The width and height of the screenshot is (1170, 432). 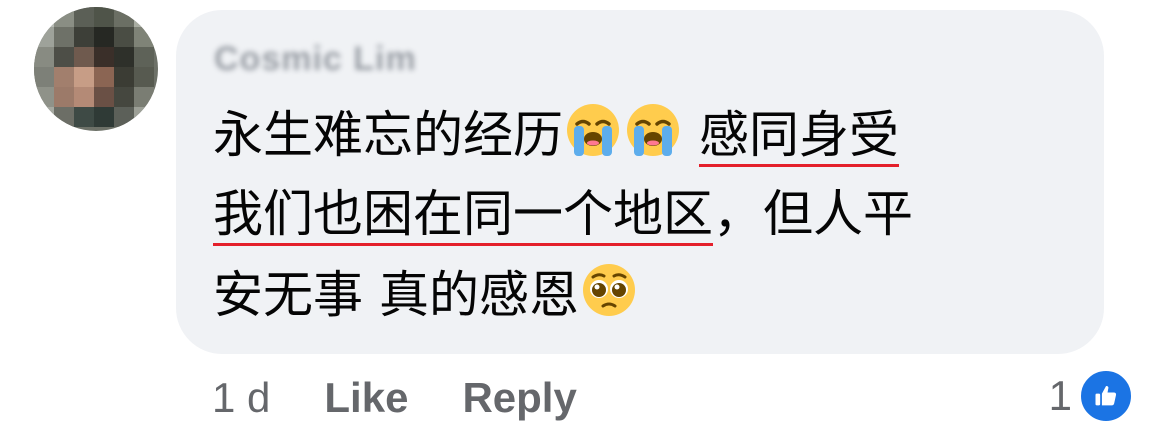 What do you see at coordinates (1060, 395) in the screenshot?
I see `reaction-count: 1` at bounding box center [1060, 395].